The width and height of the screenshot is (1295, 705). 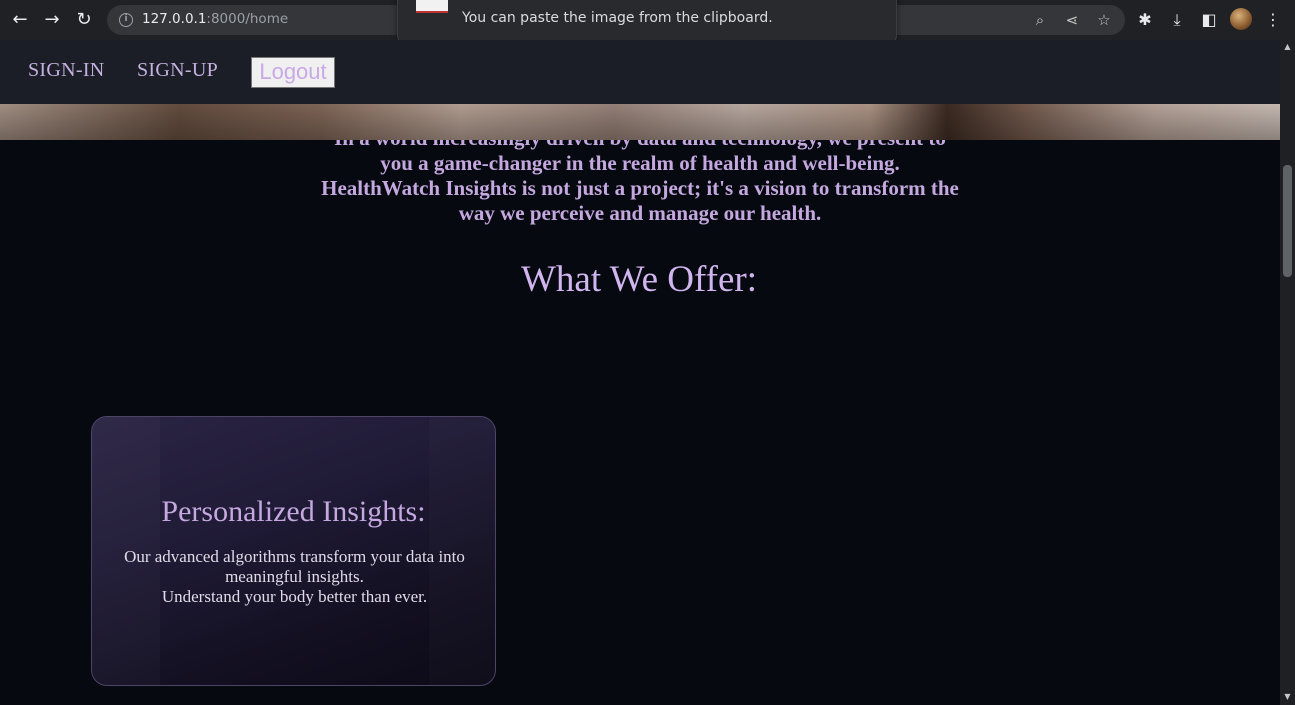 I want to click on logout-button: Logout, so click(x=293, y=72).